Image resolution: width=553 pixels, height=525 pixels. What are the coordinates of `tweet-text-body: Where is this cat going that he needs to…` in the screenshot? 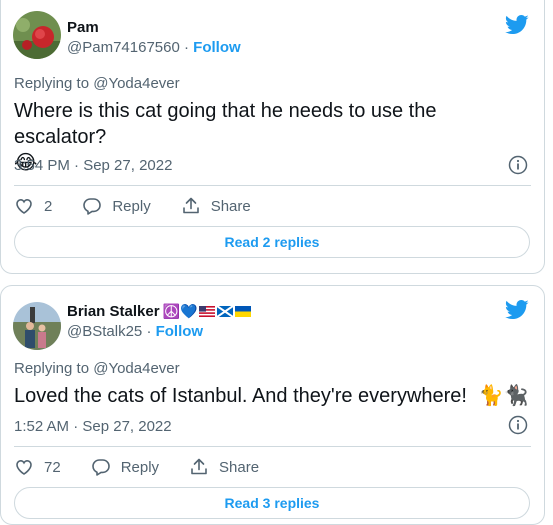 It's located at (225, 124).